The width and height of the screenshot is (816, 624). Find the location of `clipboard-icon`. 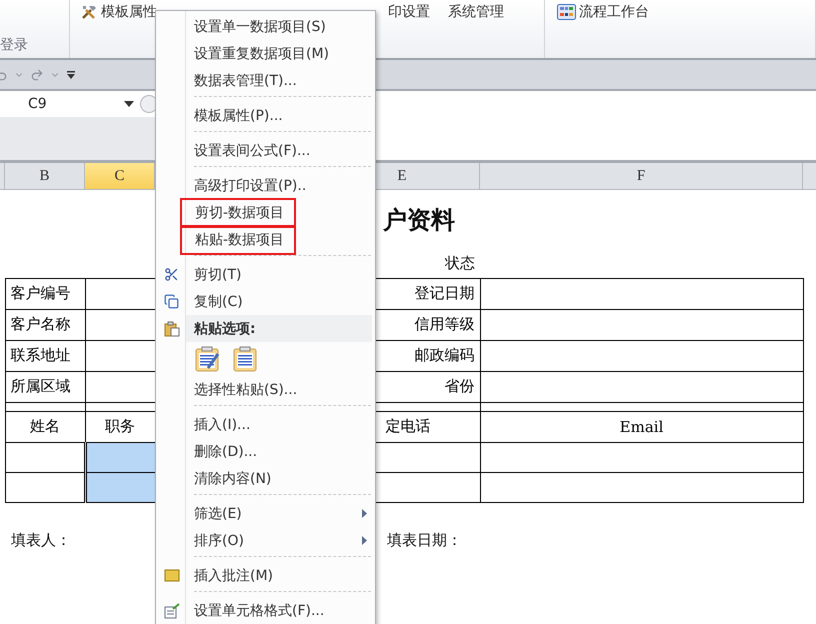

clipboard-icon is located at coordinates (172, 329).